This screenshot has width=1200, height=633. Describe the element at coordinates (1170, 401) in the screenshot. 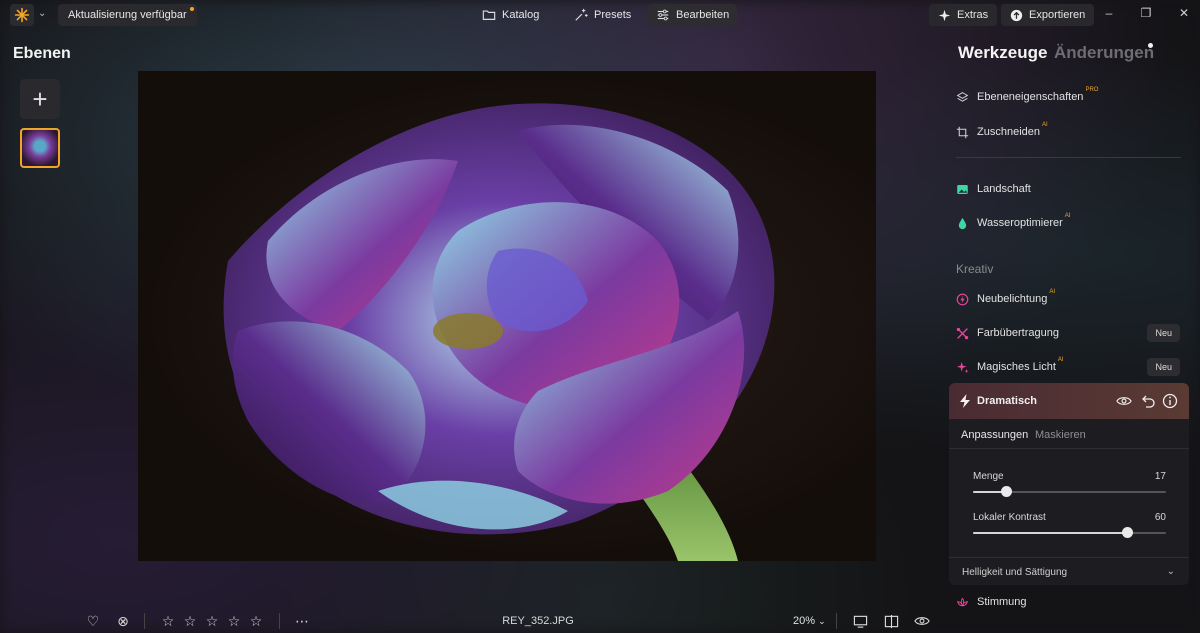

I see `info-icon` at that location.